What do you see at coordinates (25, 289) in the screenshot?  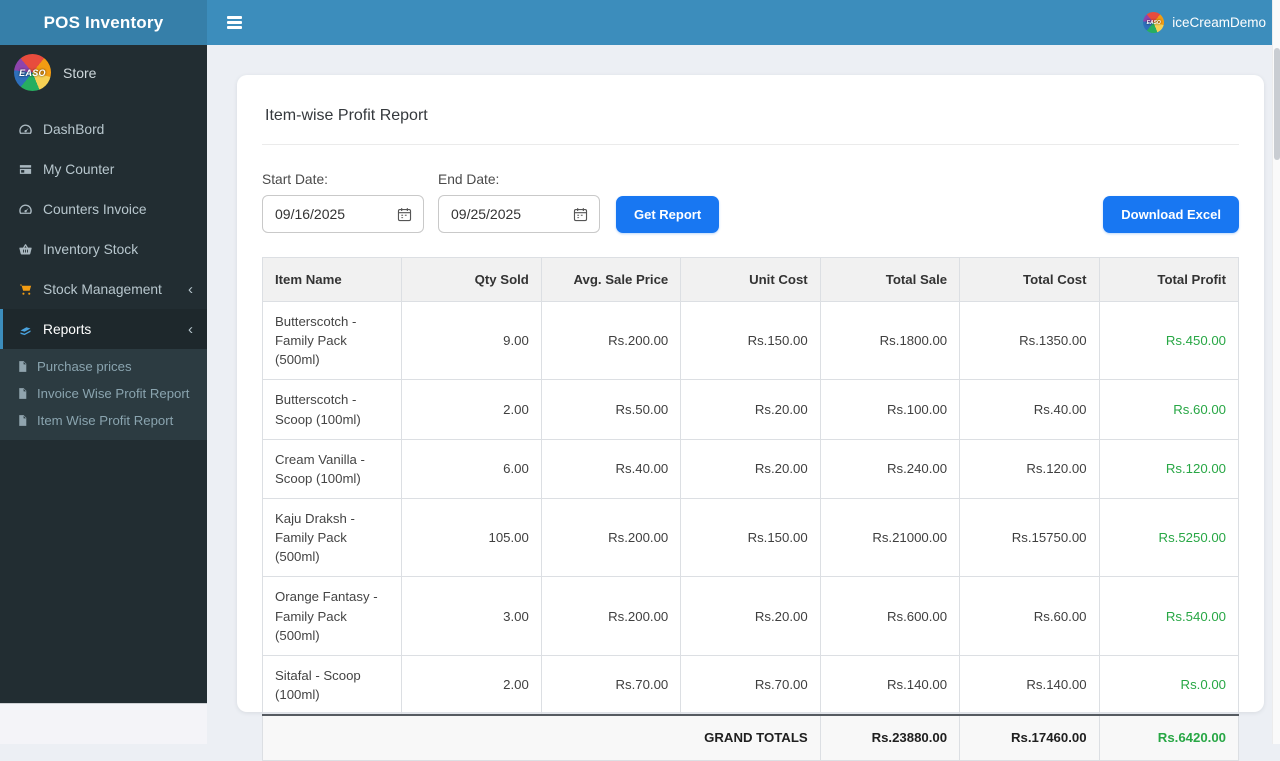 I see `cart-icon` at bounding box center [25, 289].